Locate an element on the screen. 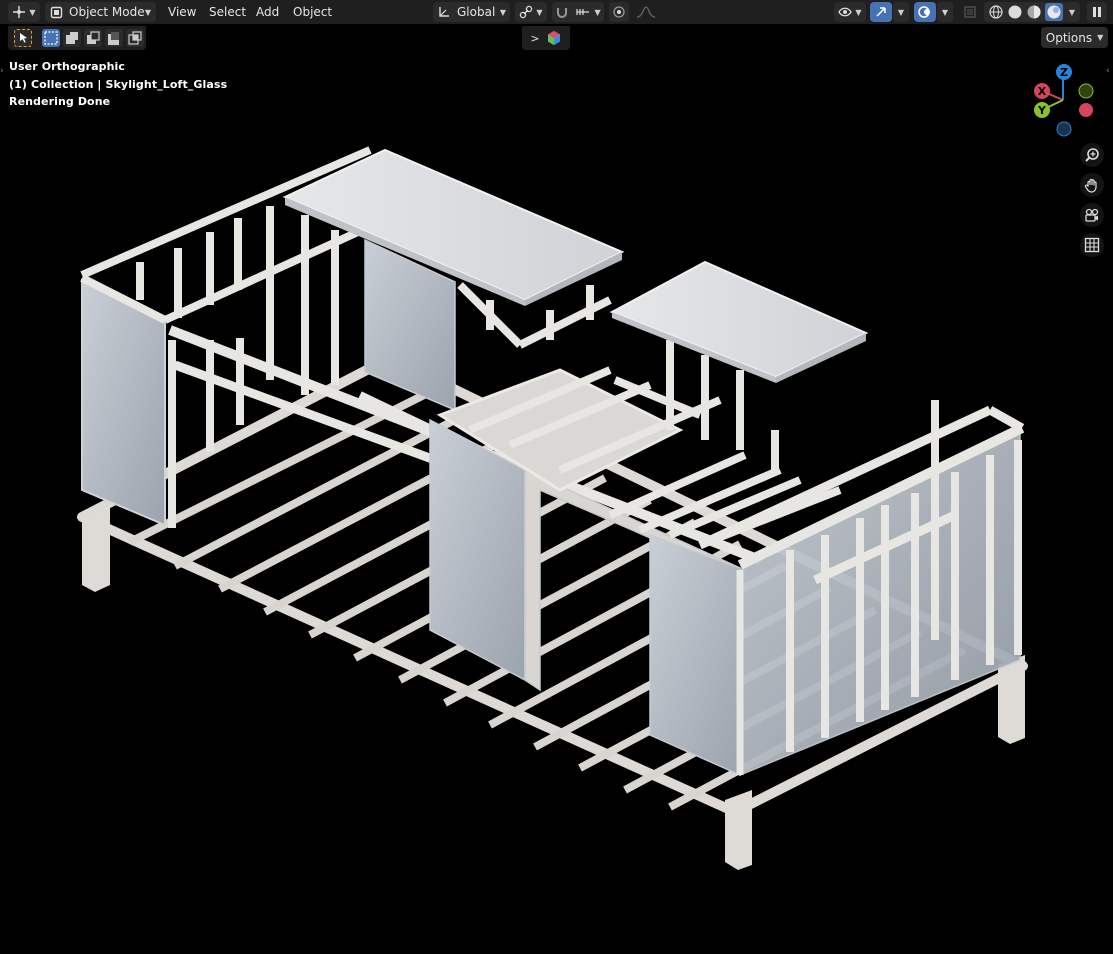  menu-select: Select is located at coordinates (227, 12).